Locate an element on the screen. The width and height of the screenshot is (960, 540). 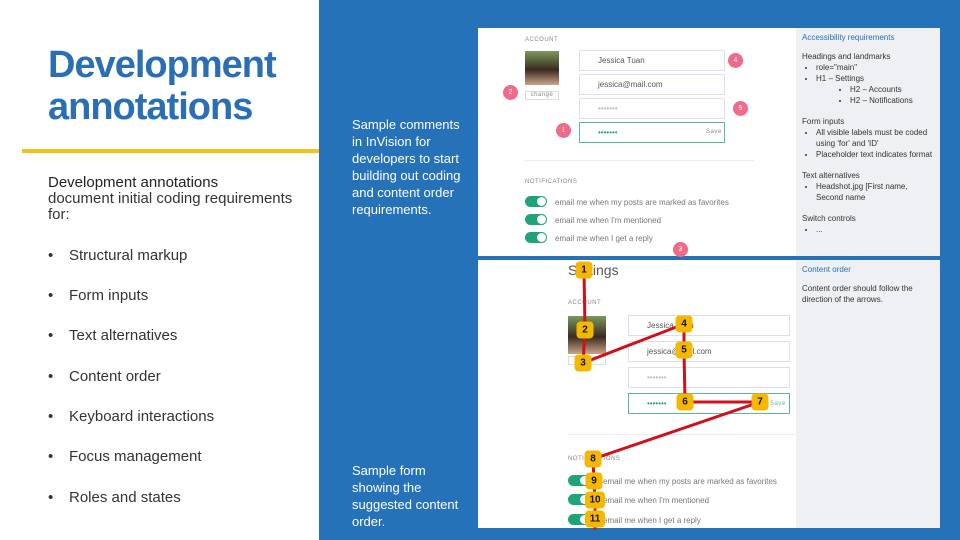
order-marker: 3 is located at coordinates (583, 363).